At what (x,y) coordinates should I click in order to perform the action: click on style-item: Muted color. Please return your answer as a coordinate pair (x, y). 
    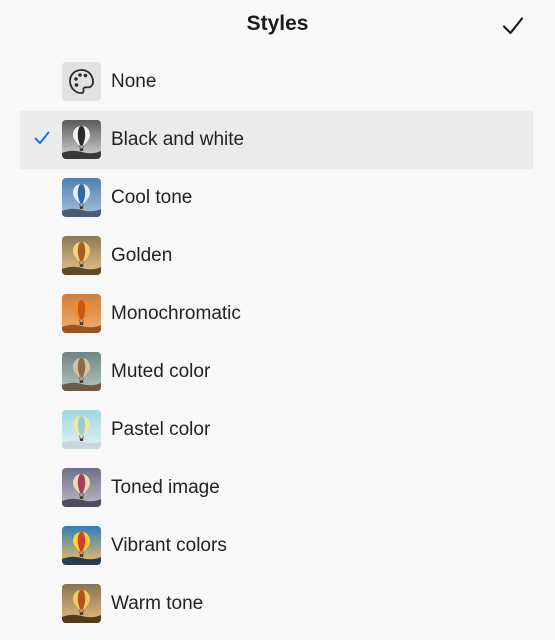
    Looking at the image, I should click on (277, 372).